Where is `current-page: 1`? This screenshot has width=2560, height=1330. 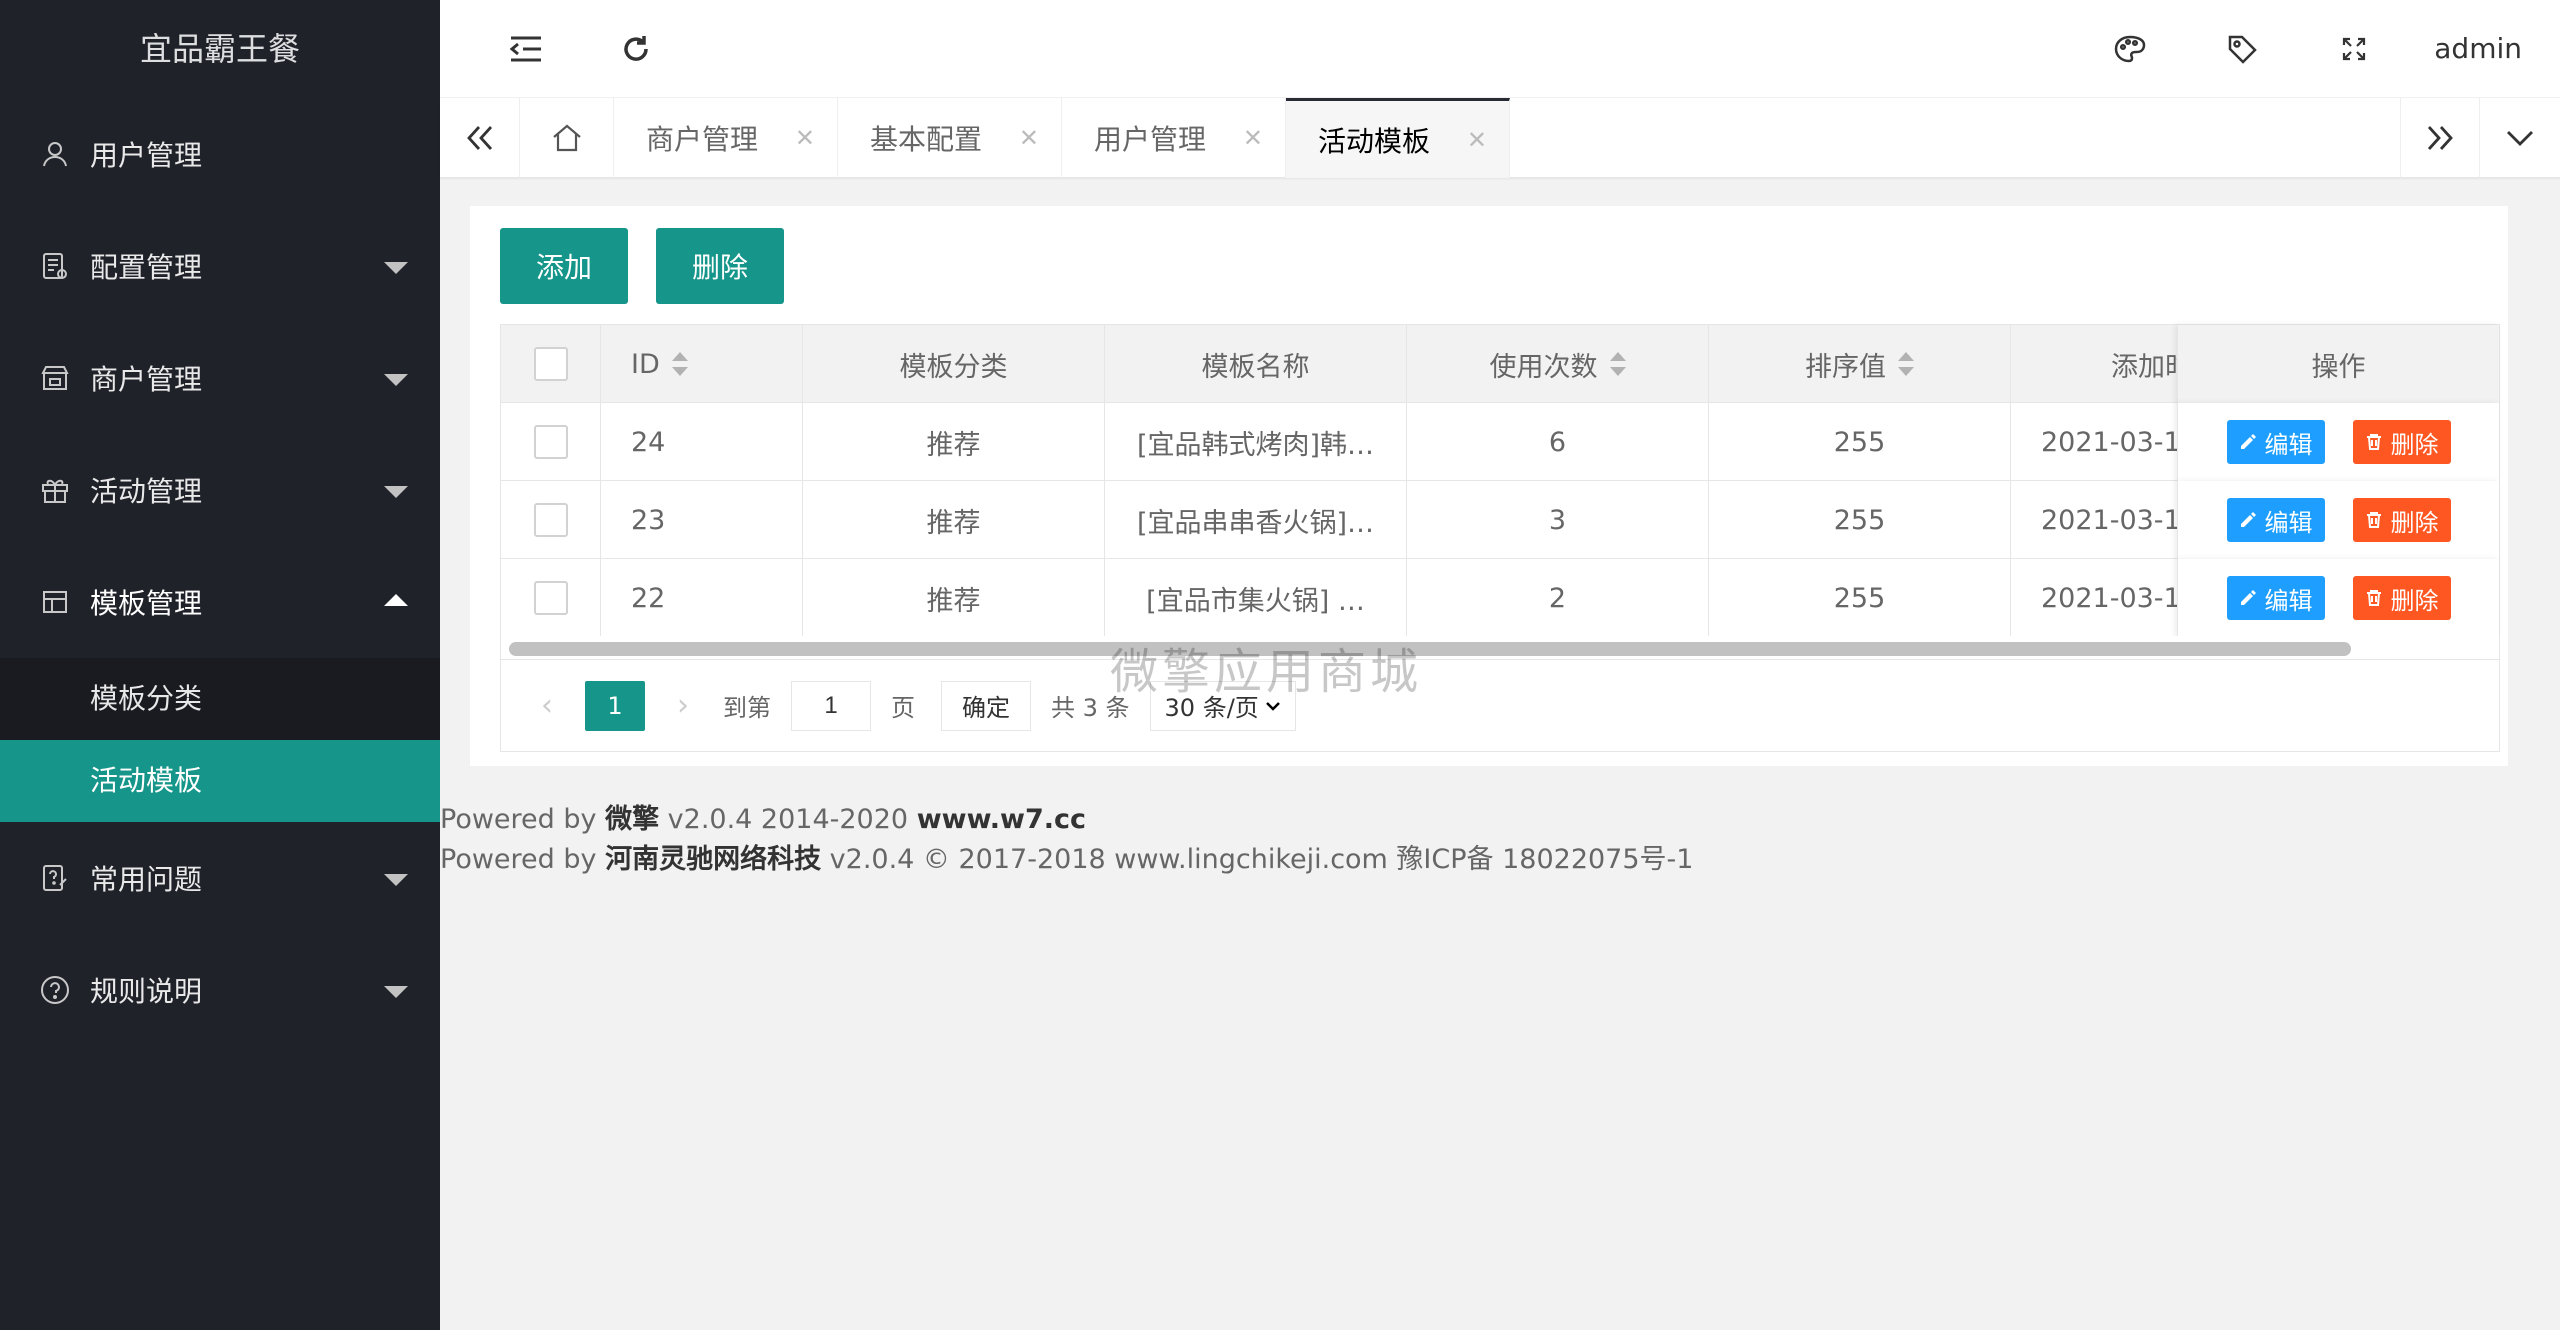
current-page: 1 is located at coordinates (615, 705).